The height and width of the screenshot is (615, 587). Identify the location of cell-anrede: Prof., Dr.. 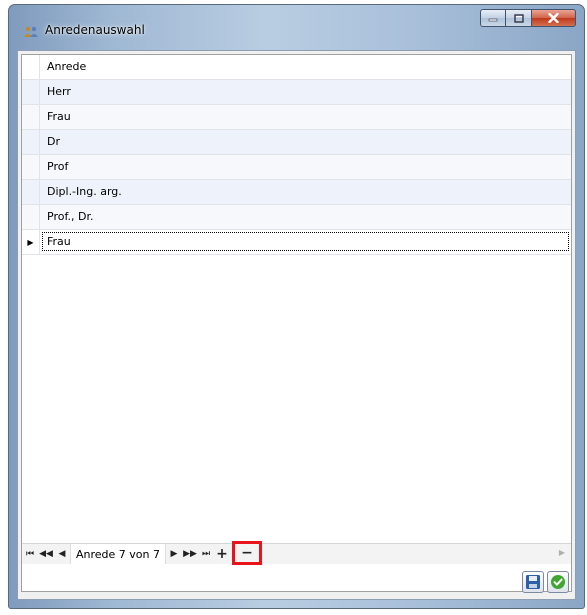
(70, 216).